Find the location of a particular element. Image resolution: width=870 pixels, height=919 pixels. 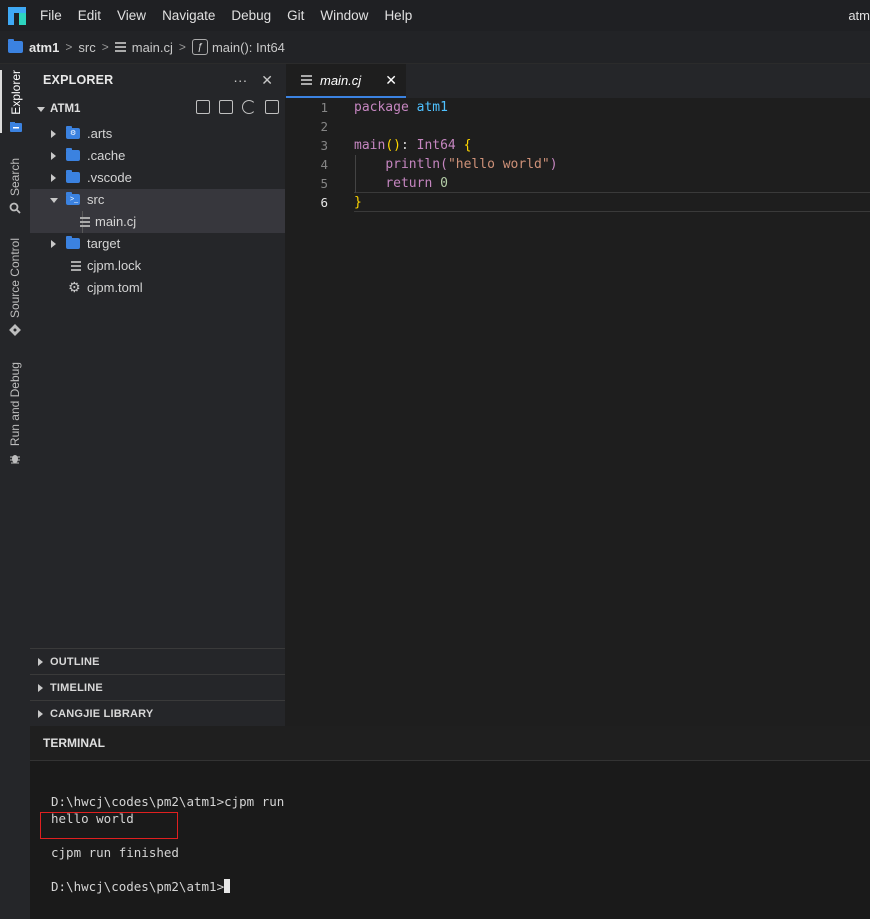

highlight-annotation is located at coordinates (109, 825).